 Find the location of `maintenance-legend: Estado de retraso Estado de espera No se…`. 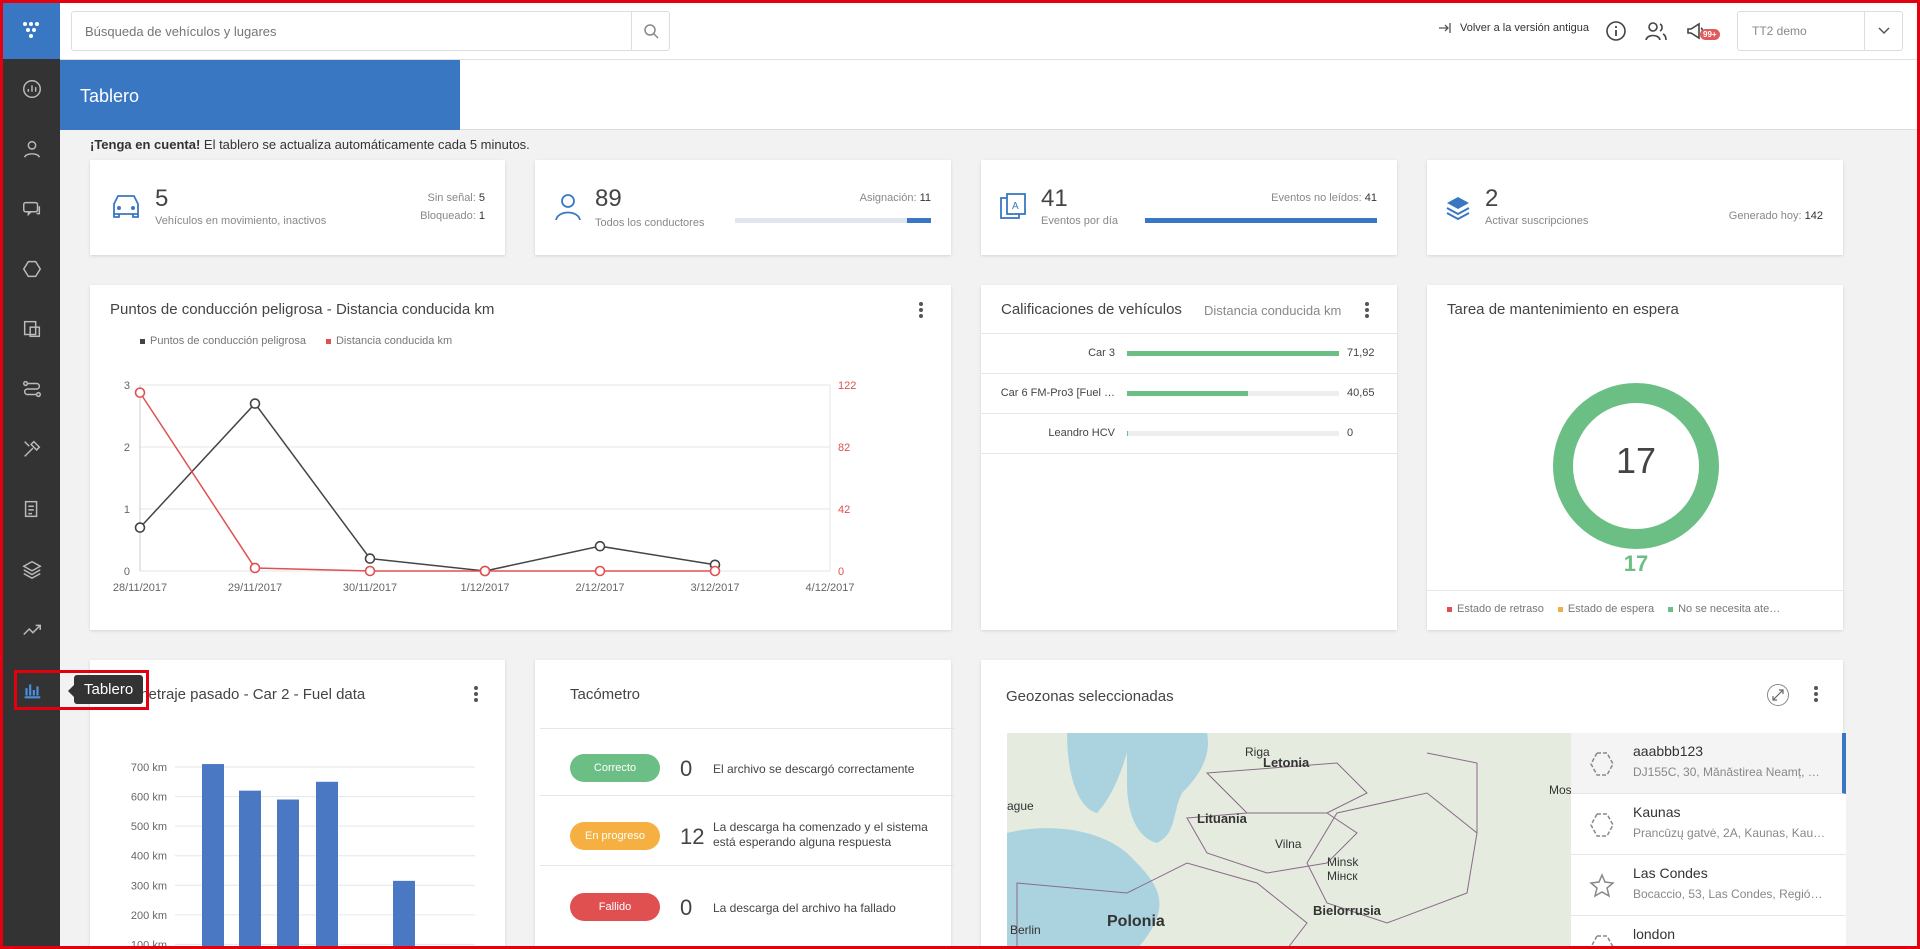

maintenance-legend: Estado de retraso Estado de espera No se… is located at coordinates (1613, 609).